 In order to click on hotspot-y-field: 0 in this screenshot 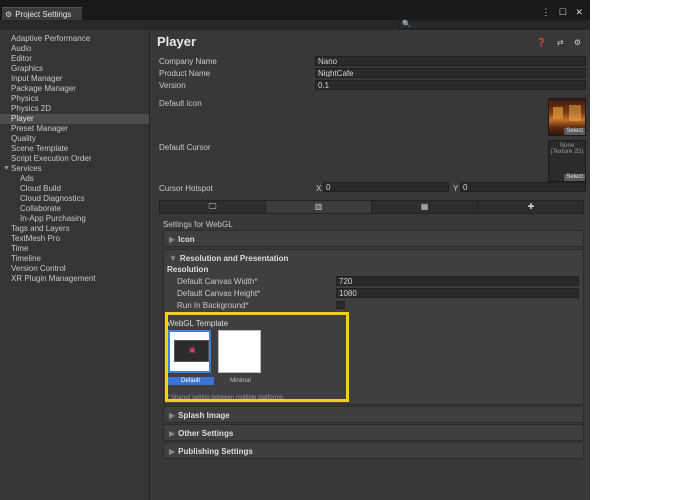, I will do `click(523, 187)`.